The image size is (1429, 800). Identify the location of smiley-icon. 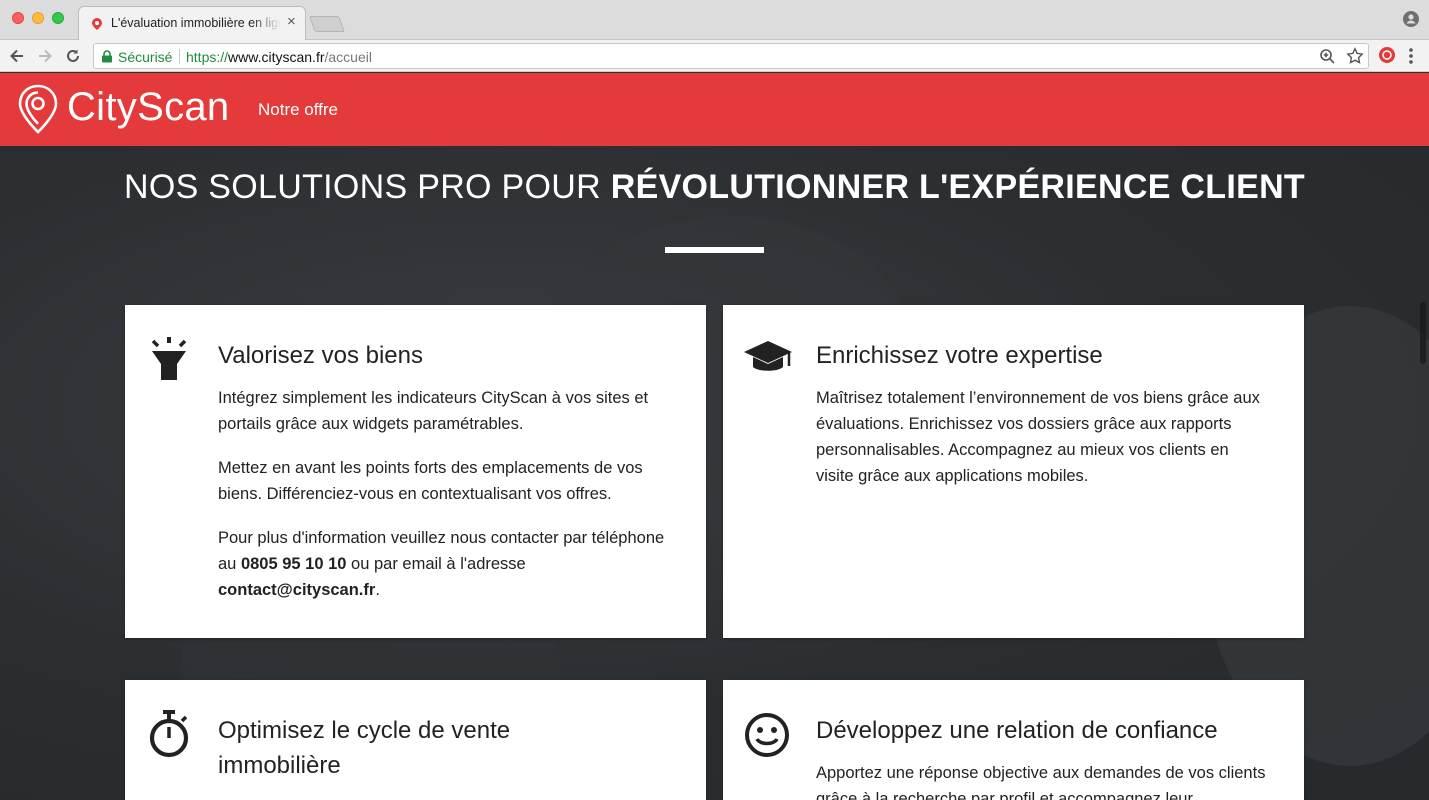
(767, 735).